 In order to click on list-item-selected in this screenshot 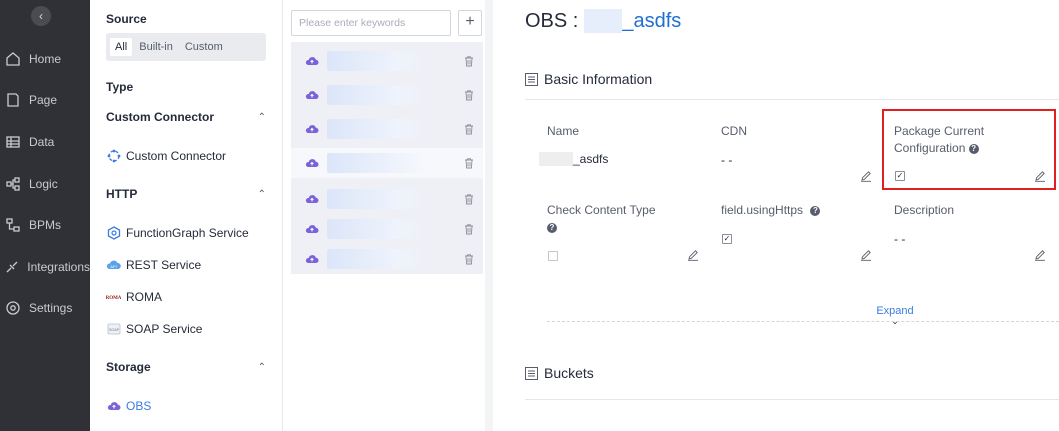, I will do `click(387, 163)`.